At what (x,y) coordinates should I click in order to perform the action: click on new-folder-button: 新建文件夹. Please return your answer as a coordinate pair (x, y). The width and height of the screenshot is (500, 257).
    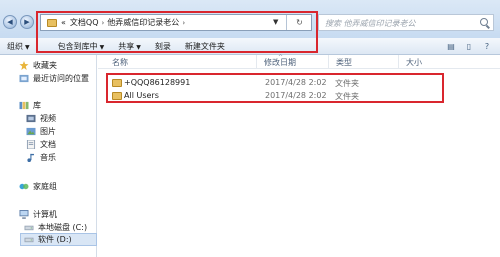
    Looking at the image, I should click on (205, 46).